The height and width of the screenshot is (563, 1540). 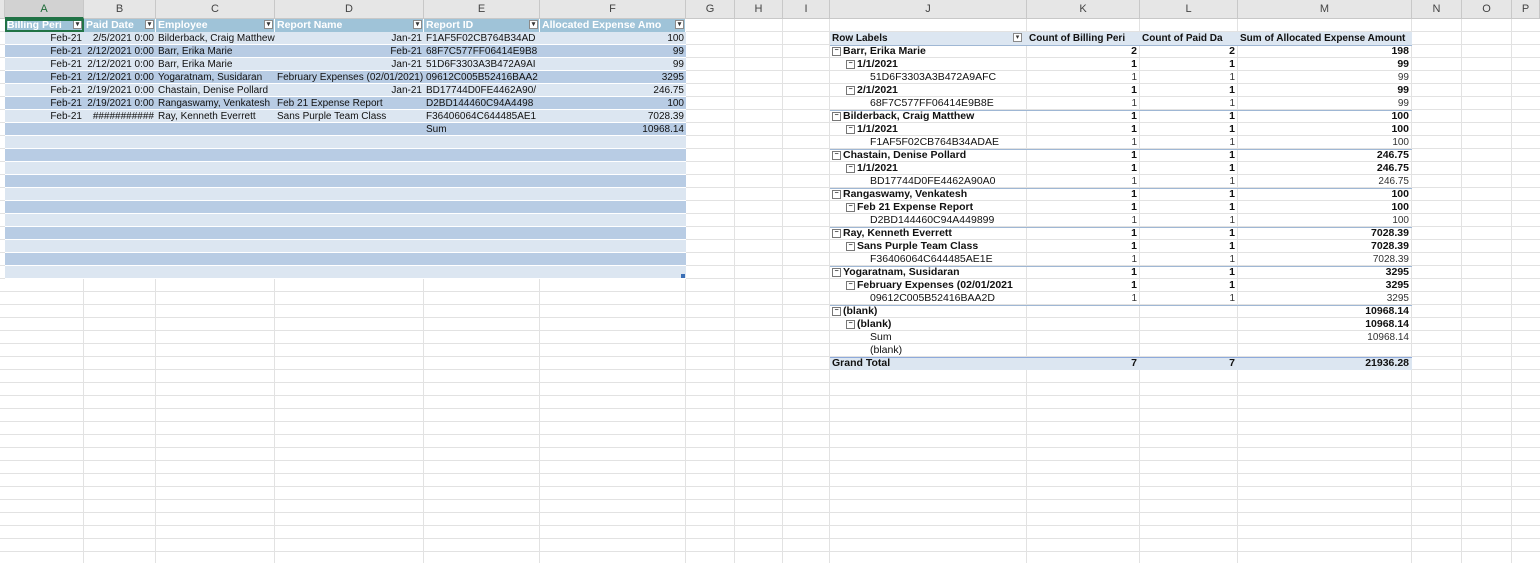 What do you see at coordinates (120, 77) in the screenshot?
I see `table-cell: 2/12/2021 0:00` at bounding box center [120, 77].